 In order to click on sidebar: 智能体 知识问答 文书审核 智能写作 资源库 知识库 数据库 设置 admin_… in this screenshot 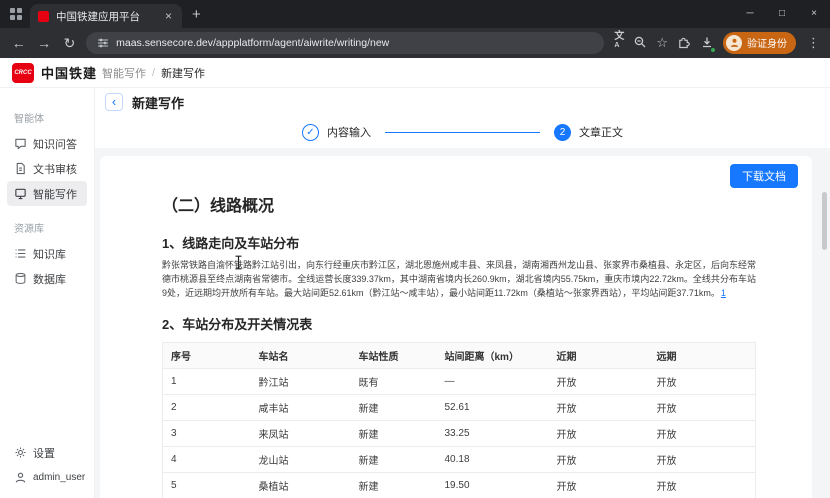, I will do `click(47, 293)`.